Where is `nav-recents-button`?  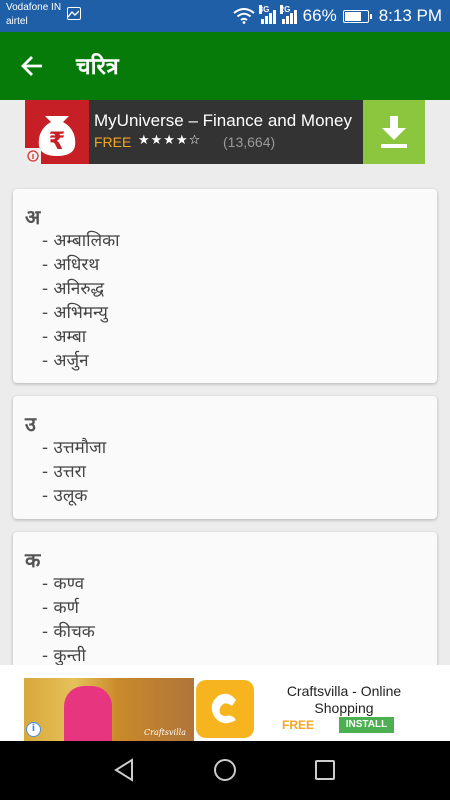
nav-recents-button is located at coordinates (325, 770).